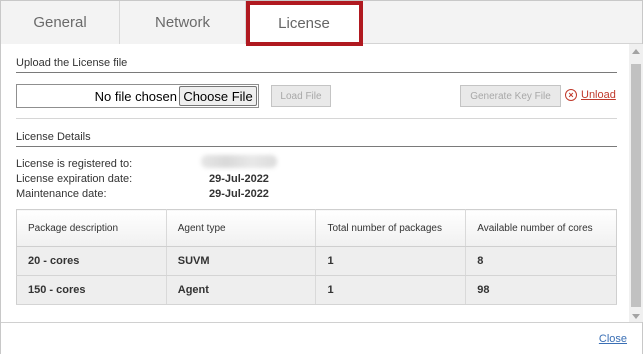 The height and width of the screenshot is (354, 643). What do you see at coordinates (239, 194) in the screenshot?
I see `maintenance-value: 29-Jul-2022` at bounding box center [239, 194].